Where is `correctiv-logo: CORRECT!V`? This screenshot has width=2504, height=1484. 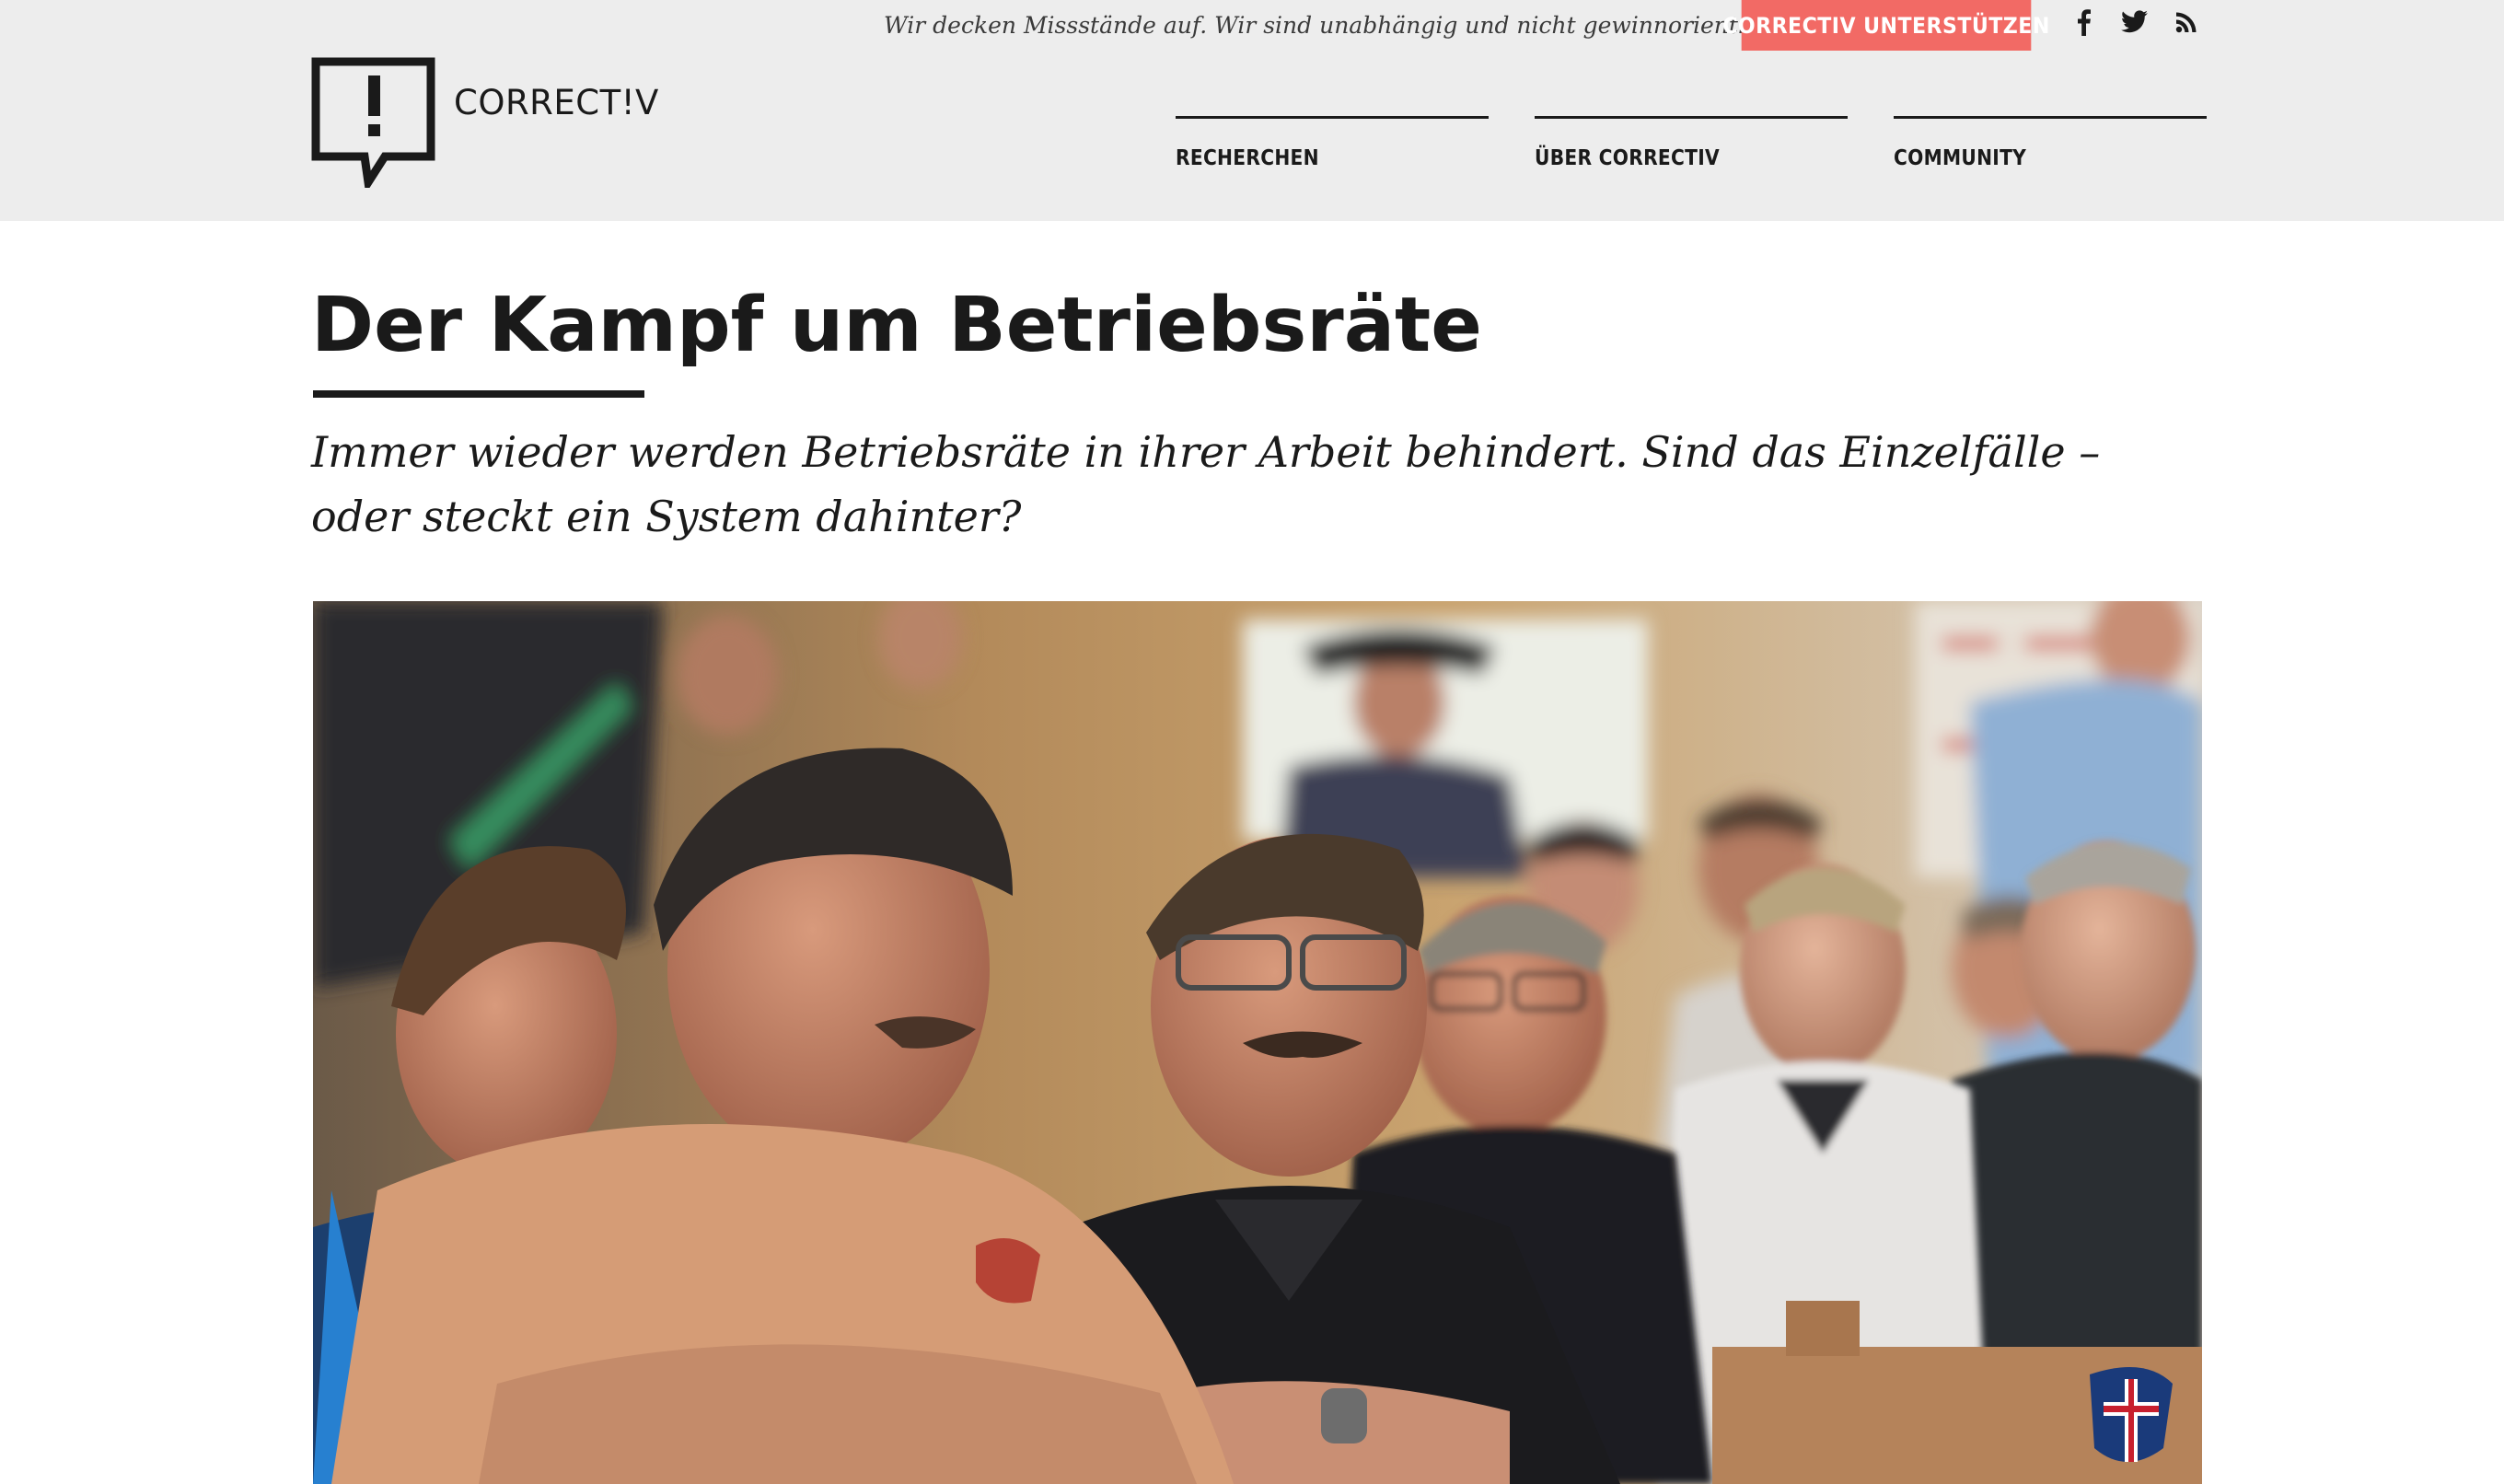 correctiv-logo: CORRECT!V is located at coordinates (486, 124).